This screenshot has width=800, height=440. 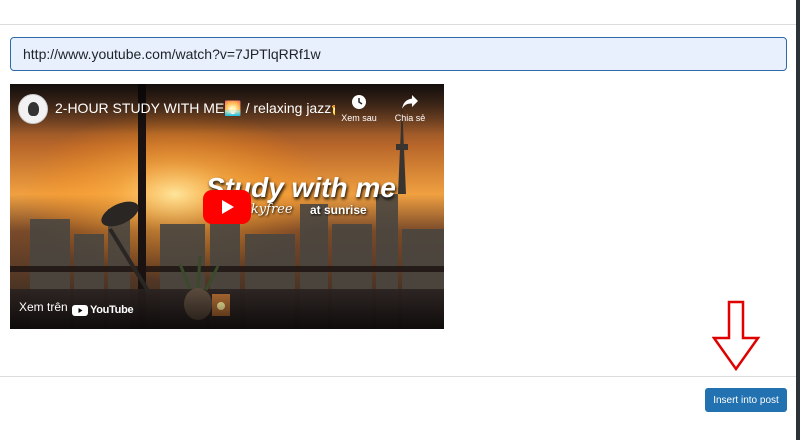 I want to click on share-label: Chia sẻ, so click(x=410, y=118).